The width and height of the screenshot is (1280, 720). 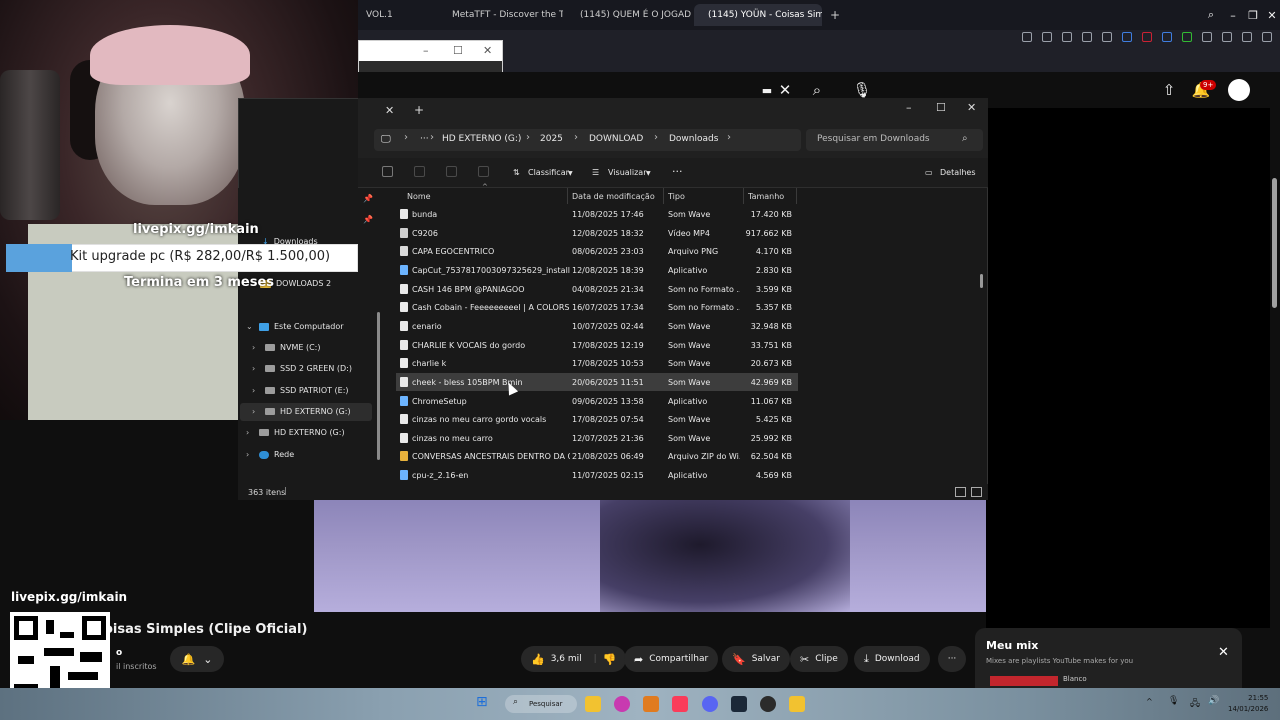 What do you see at coordinates (710, 704) in the screenshot?
I see `discord-icon` at bounding box center [710, 704].